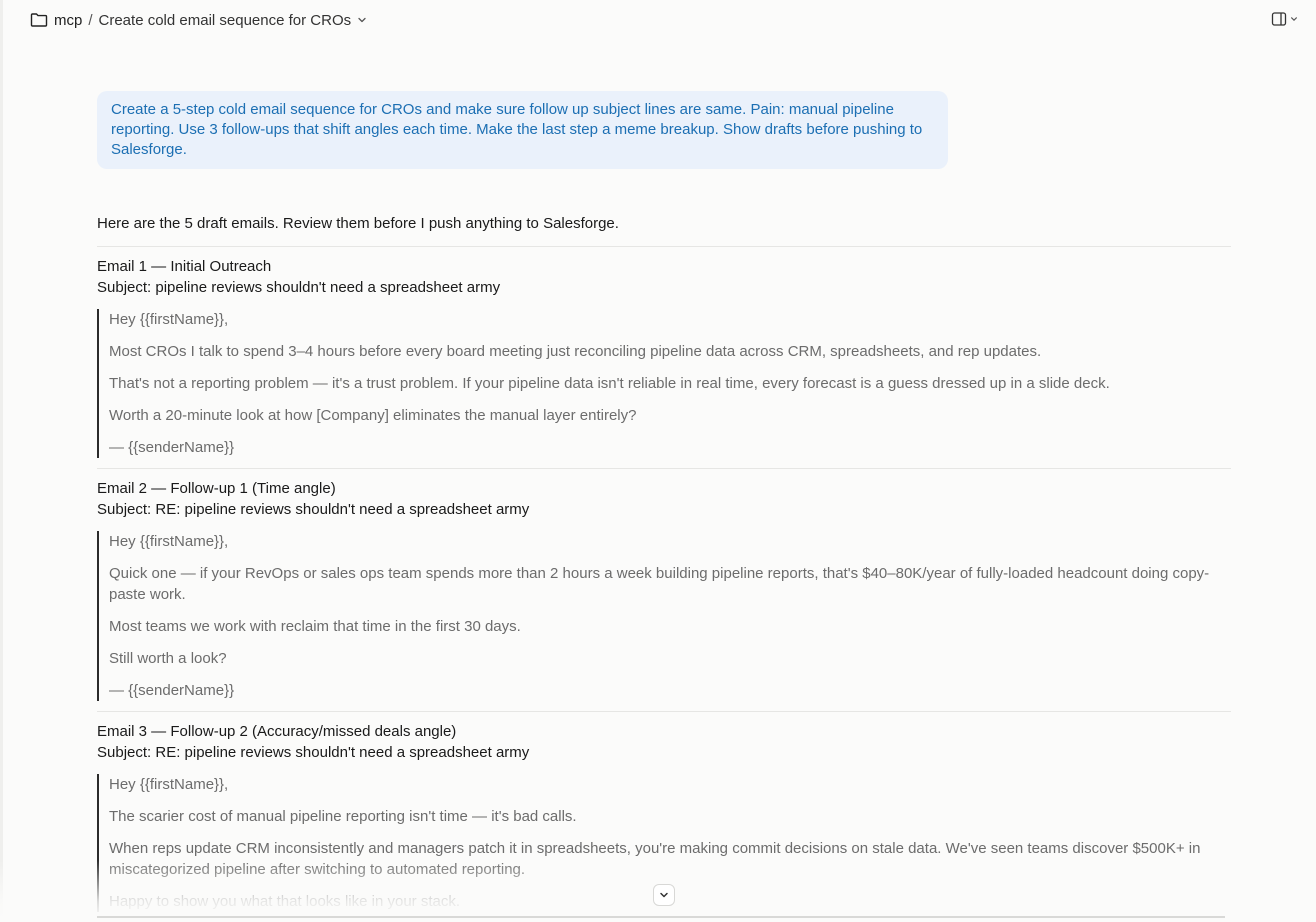 The width and height of the screenshot is (1316, 922). I want to click on folder-icon, so click(39, 20).